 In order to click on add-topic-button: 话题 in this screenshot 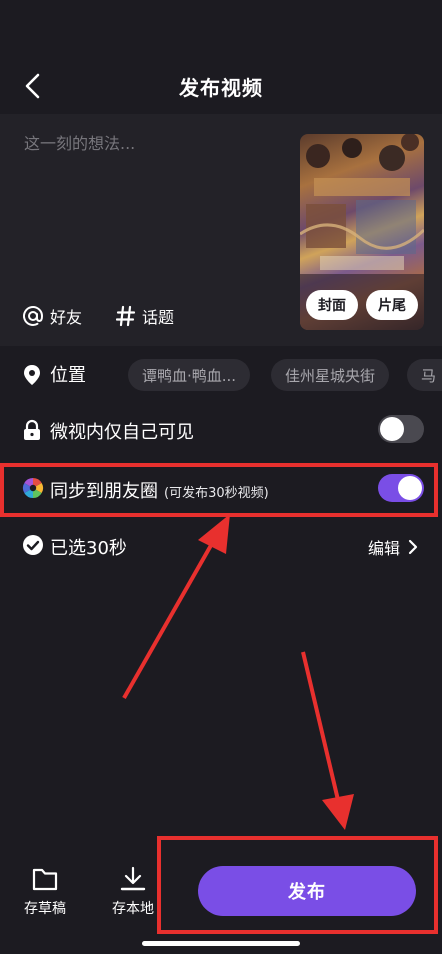, I will do `click(145, 316)`.